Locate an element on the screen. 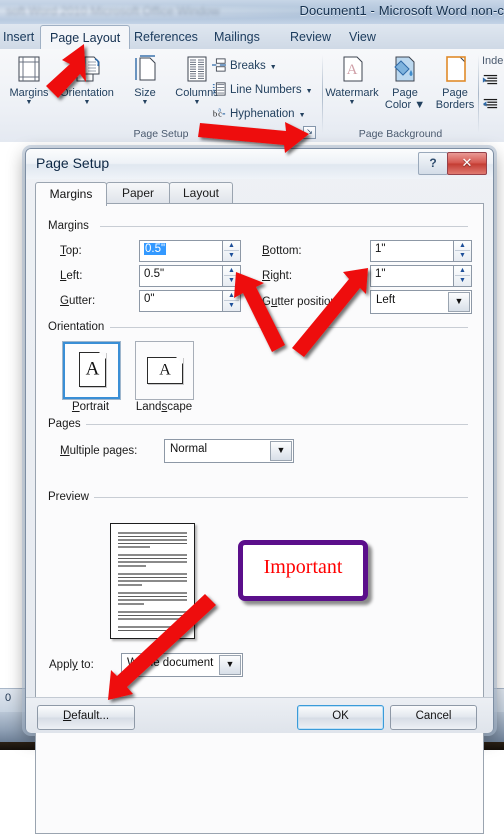  gutter-spinner: 0" ▲ ▼ is located at coordinates (190, 301).